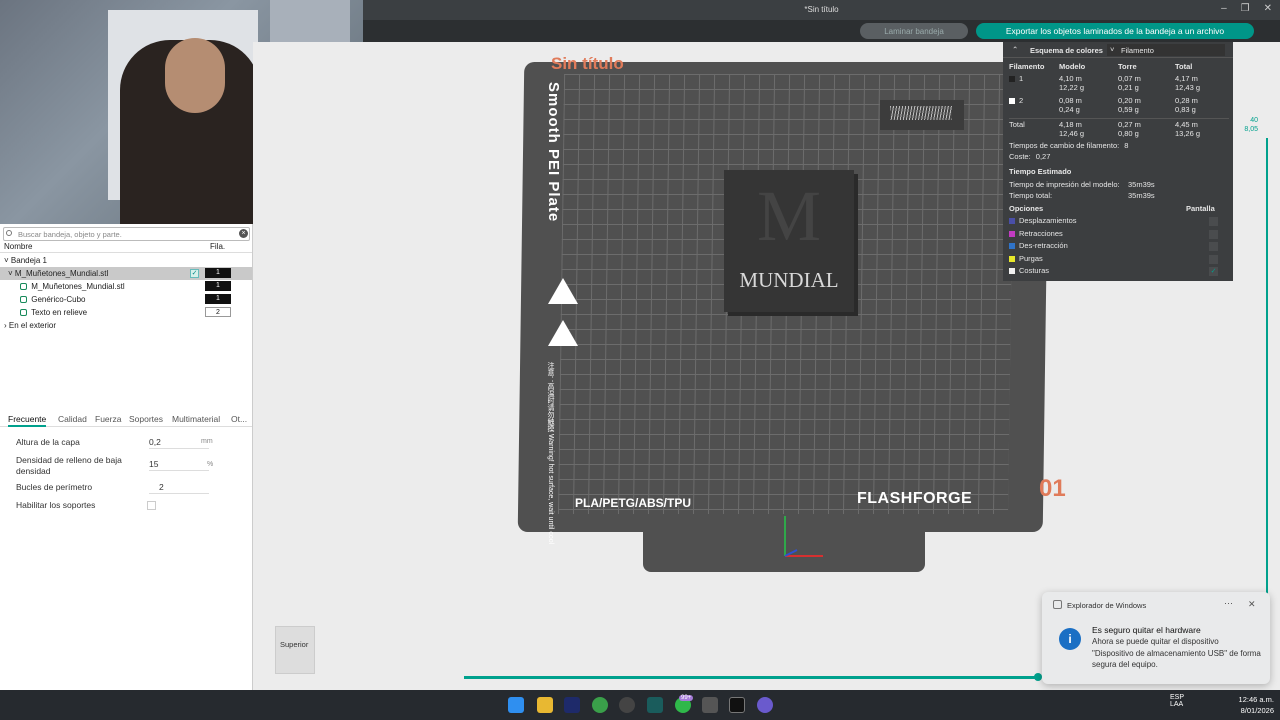  I want to click on col-total: Total, so click(1184, 66).